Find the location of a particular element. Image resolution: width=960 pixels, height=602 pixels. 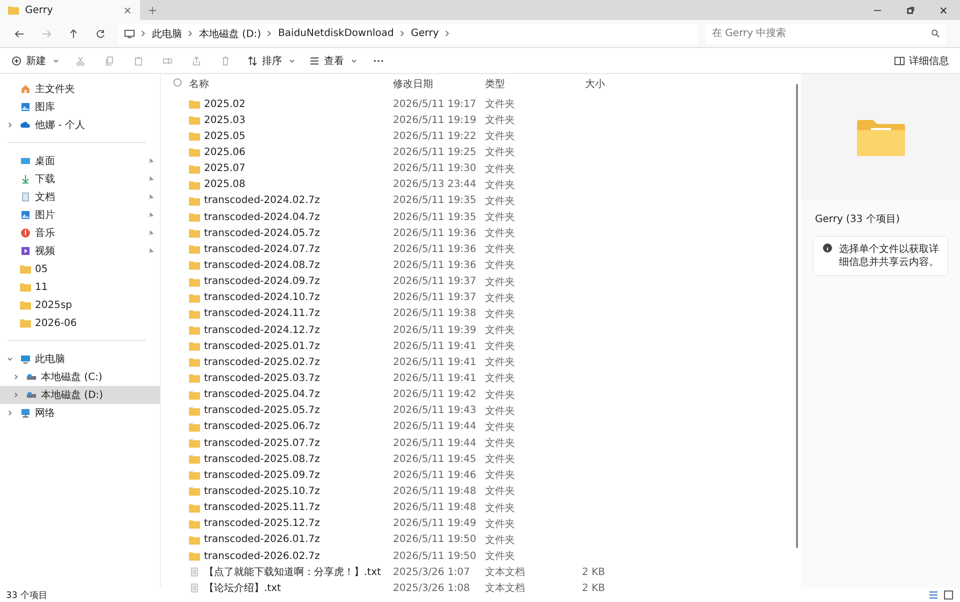

caret-icon is located at coordinates (292, 60).